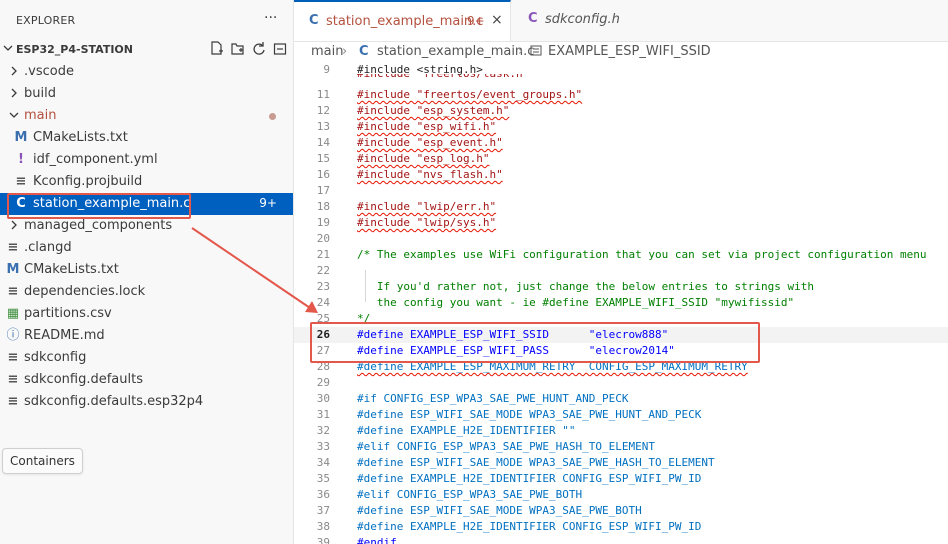  Describe the element at coordinates (280, 49) in the screenshot. I see `collapse-all-icon` at that location.